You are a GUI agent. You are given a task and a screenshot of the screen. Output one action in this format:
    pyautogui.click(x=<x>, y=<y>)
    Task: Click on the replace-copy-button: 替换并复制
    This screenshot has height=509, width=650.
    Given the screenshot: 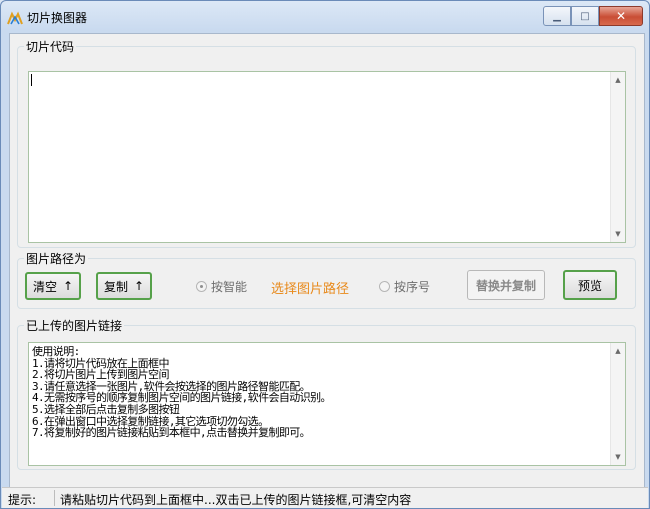 What is the action you would take?
    pyautogui.click(x=506, y=285)
    